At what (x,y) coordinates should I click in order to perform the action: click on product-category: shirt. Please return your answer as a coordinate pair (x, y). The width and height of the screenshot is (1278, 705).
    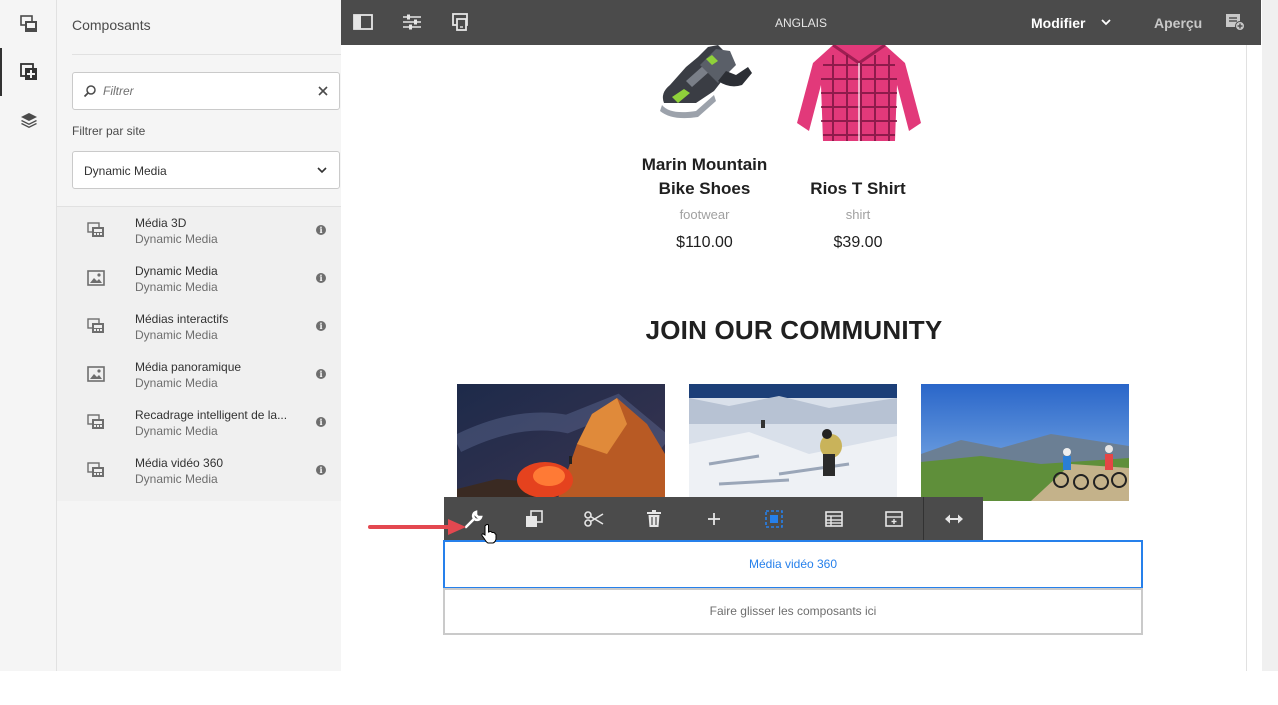
    Looking at the image, I should click on (858, 214).